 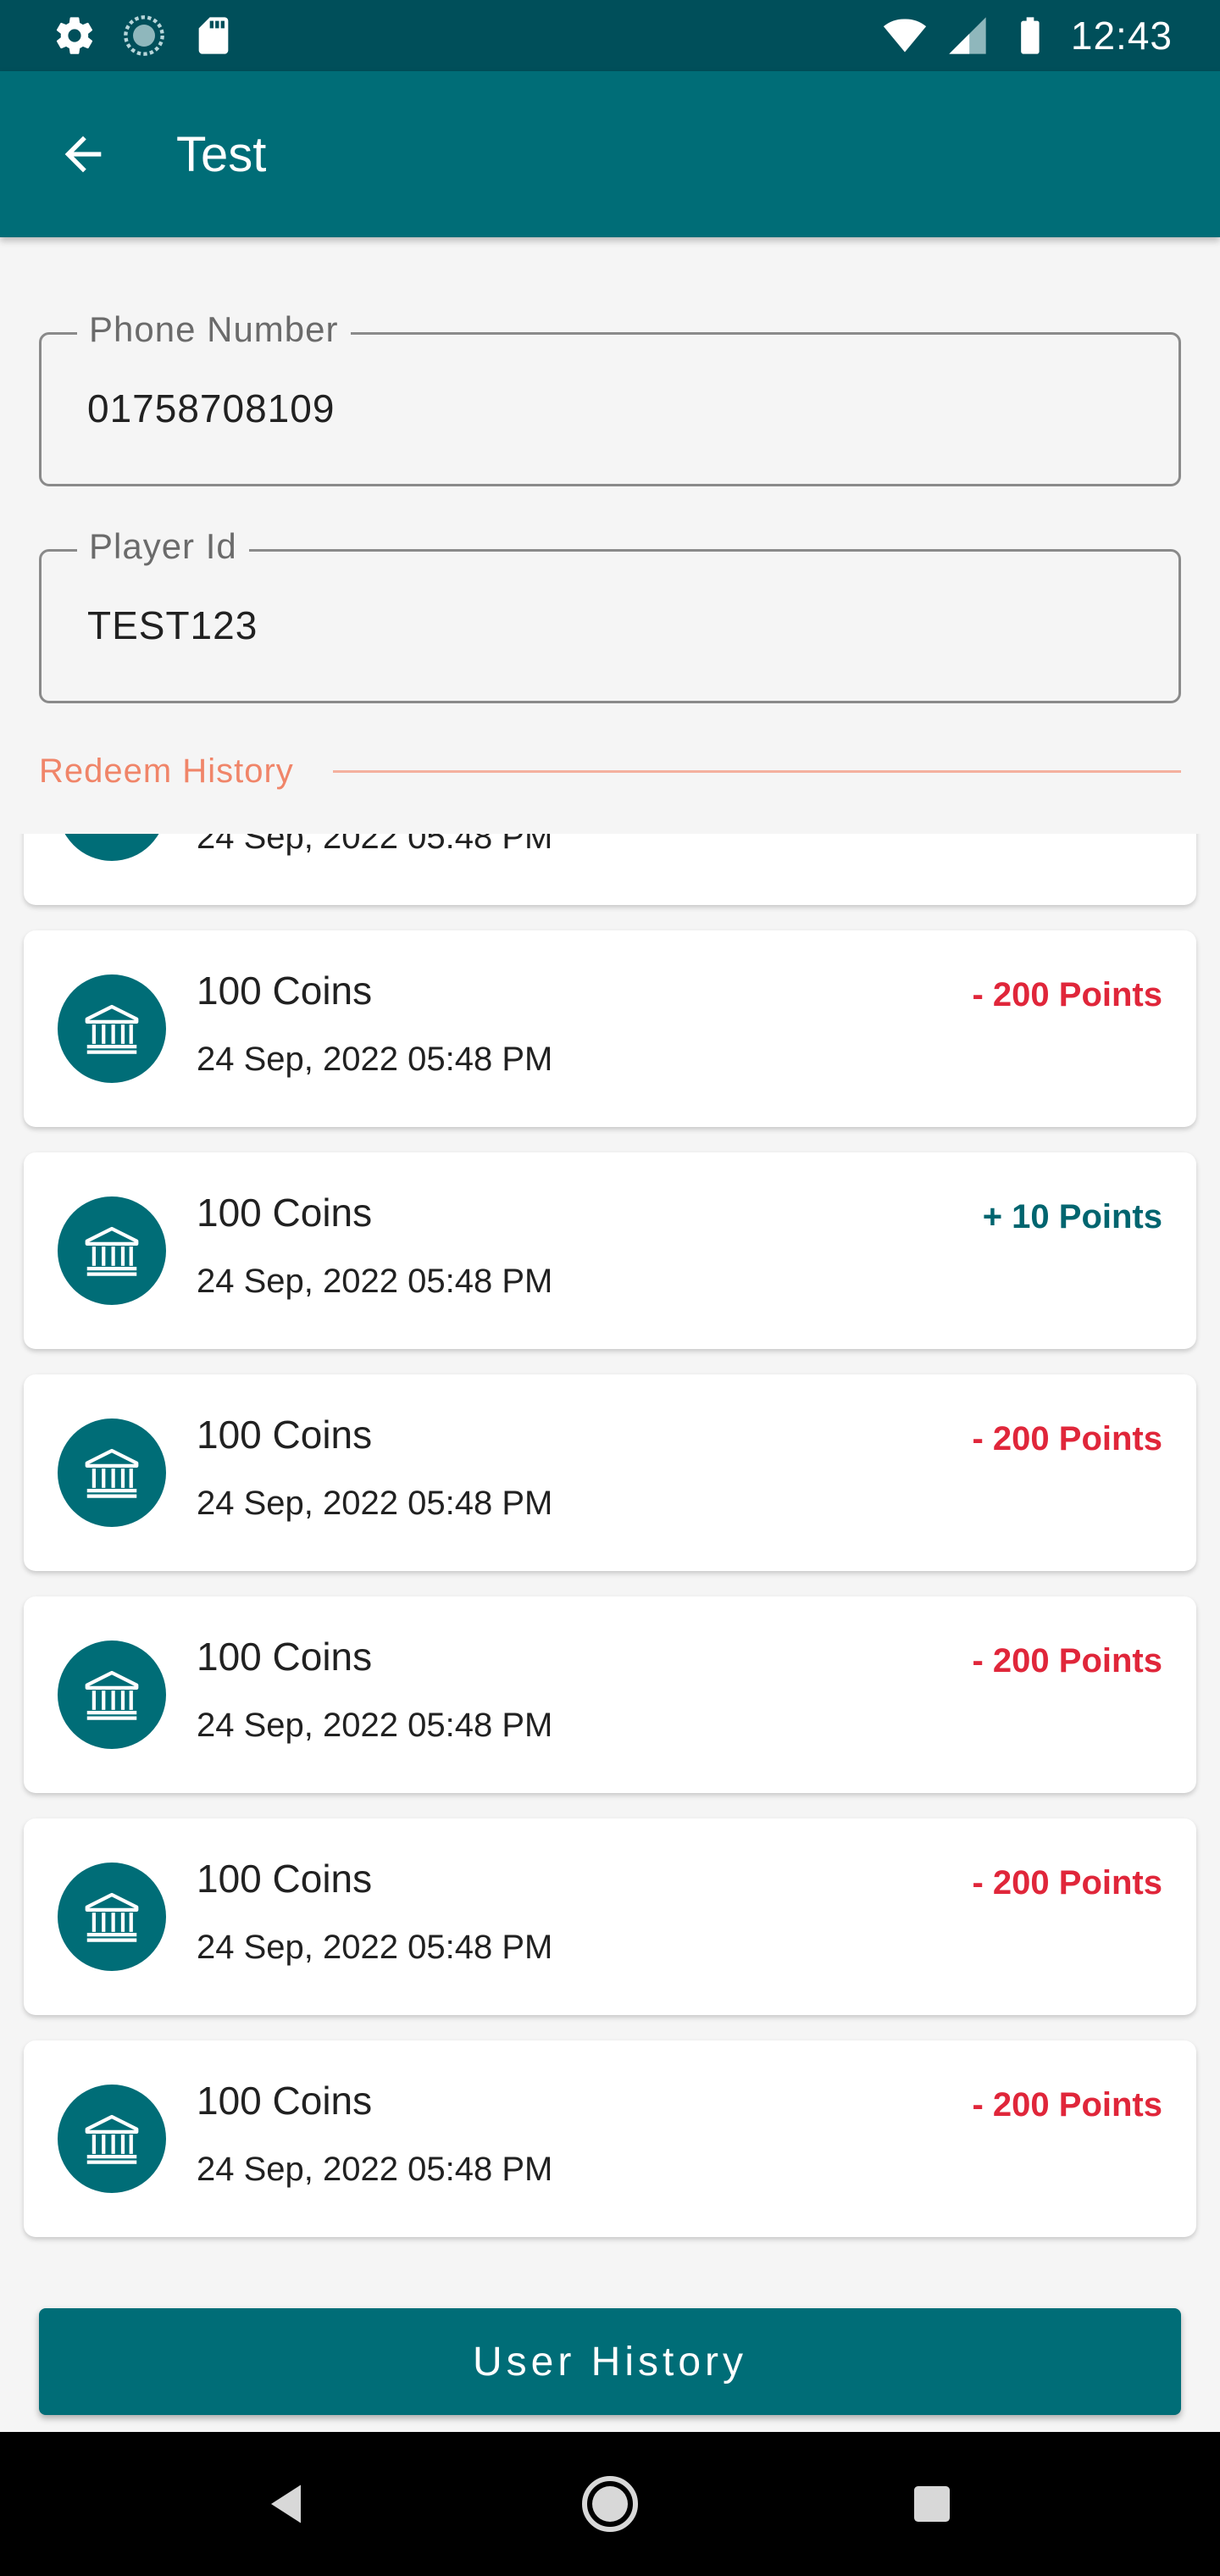 I want to click on player-id-label: Player Id, so click(x=163, y=546).